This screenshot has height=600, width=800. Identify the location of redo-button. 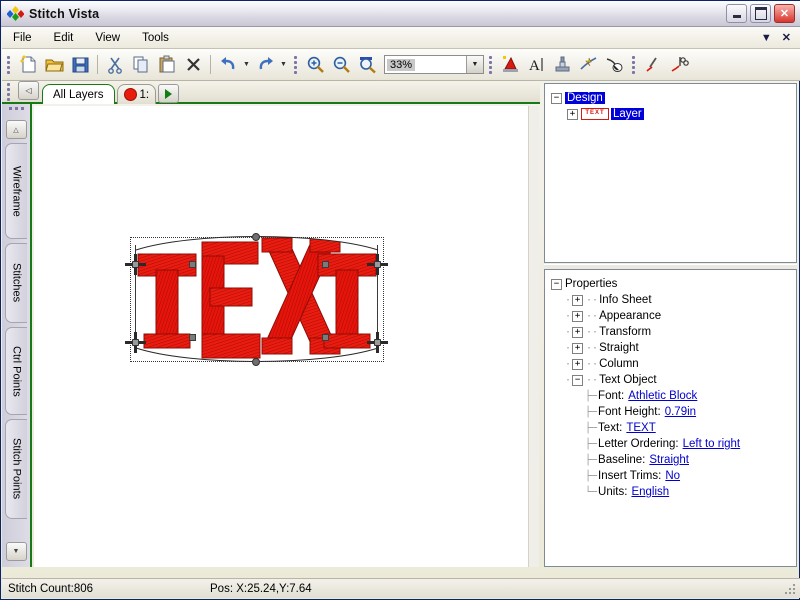
(265, 65).